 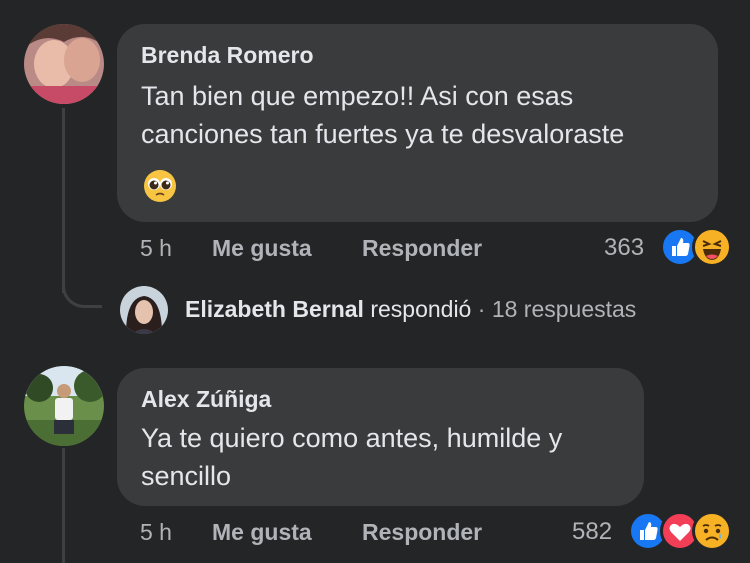 I want to click on comment-text-line-1: Ya te quiero como antes, humilde y, so click(x=352, y=438).